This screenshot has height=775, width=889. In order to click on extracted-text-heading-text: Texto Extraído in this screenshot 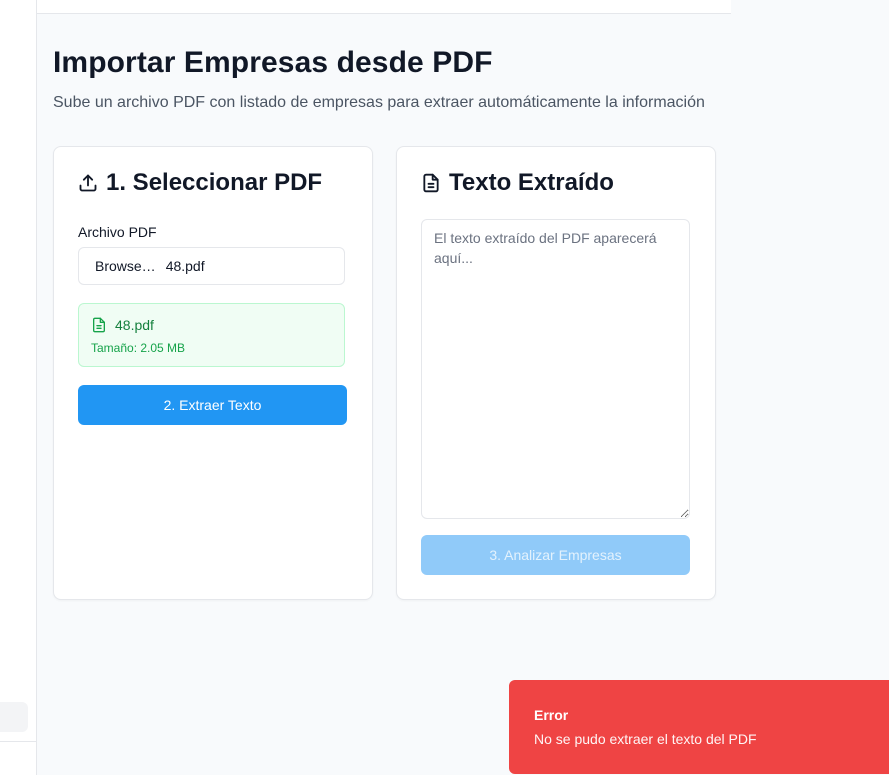, I will do `click(531, 182)`.